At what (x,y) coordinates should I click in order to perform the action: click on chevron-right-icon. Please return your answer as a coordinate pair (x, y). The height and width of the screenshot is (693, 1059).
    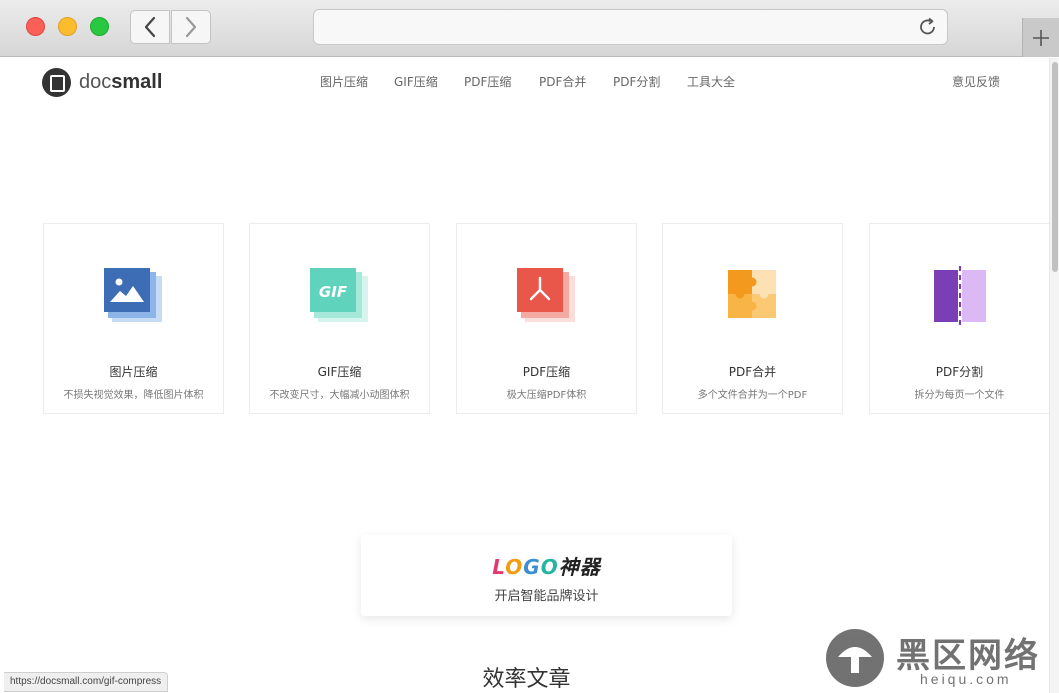
    Looking at the image, I should click on (191, 27).